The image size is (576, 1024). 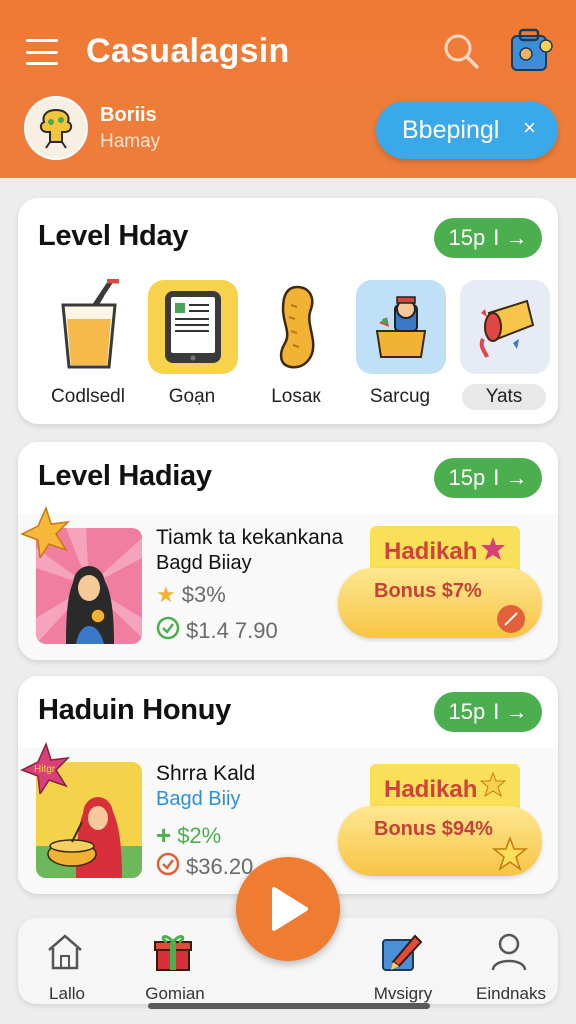 What do you see at coordinates (400, 396) in the screenshot?
I see `tile-label: Sarcug` at bounding box center [400, 396].